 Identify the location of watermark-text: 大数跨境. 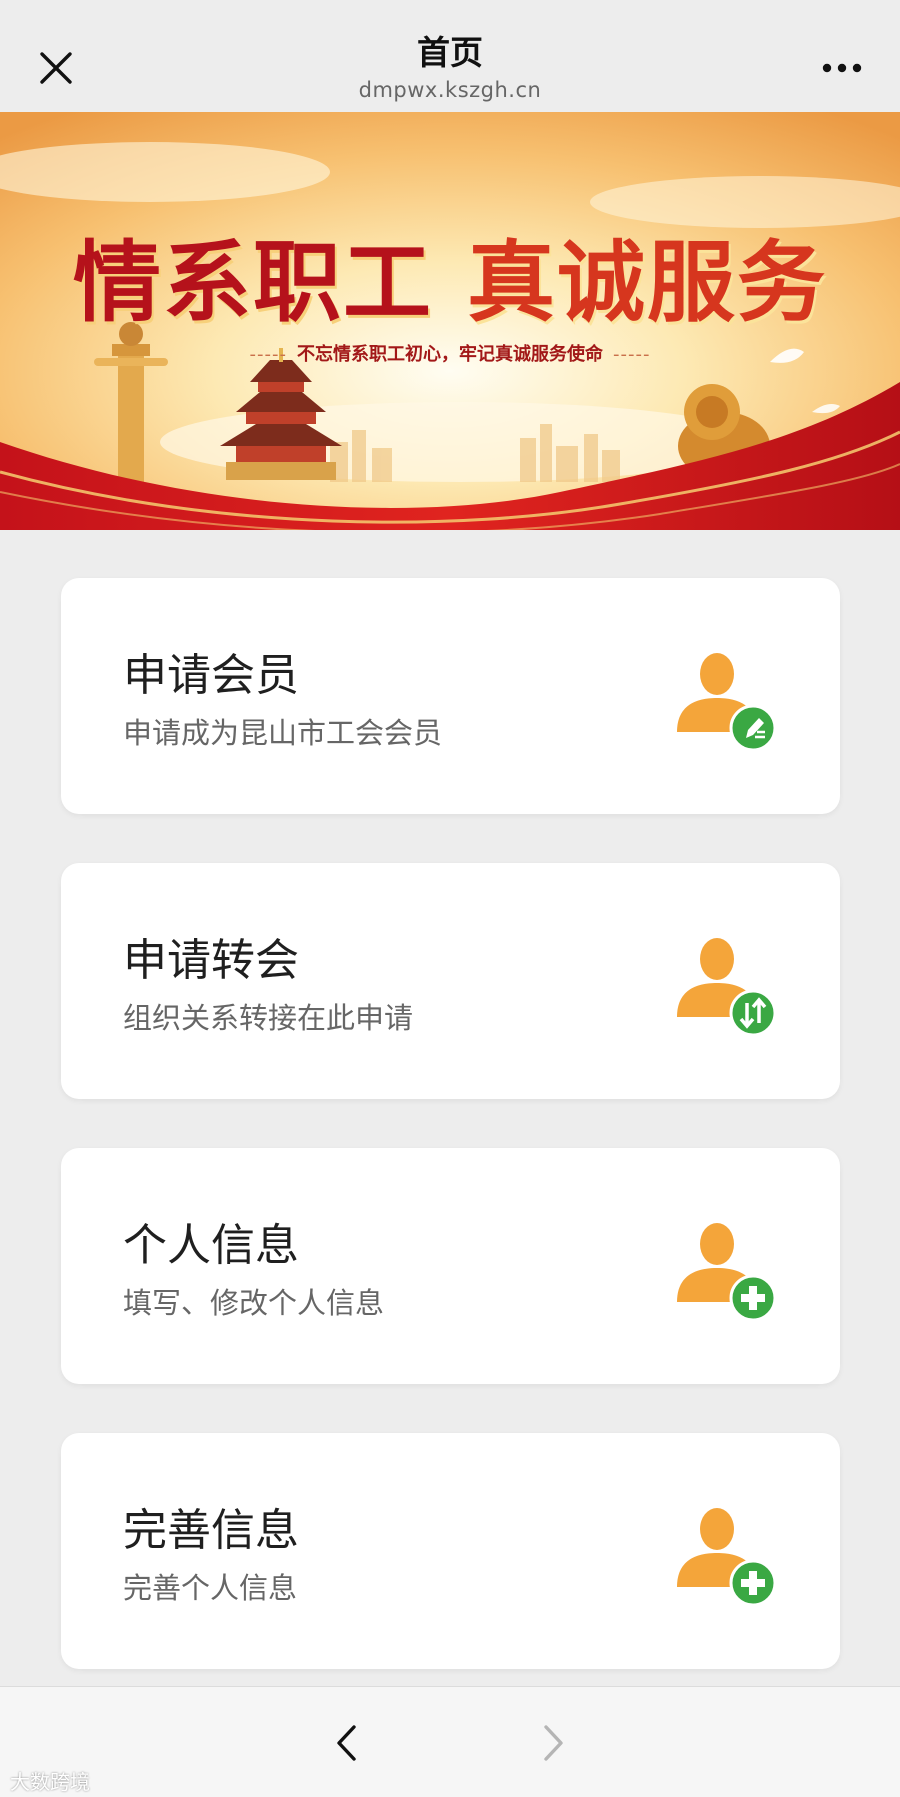
(50, 1782).